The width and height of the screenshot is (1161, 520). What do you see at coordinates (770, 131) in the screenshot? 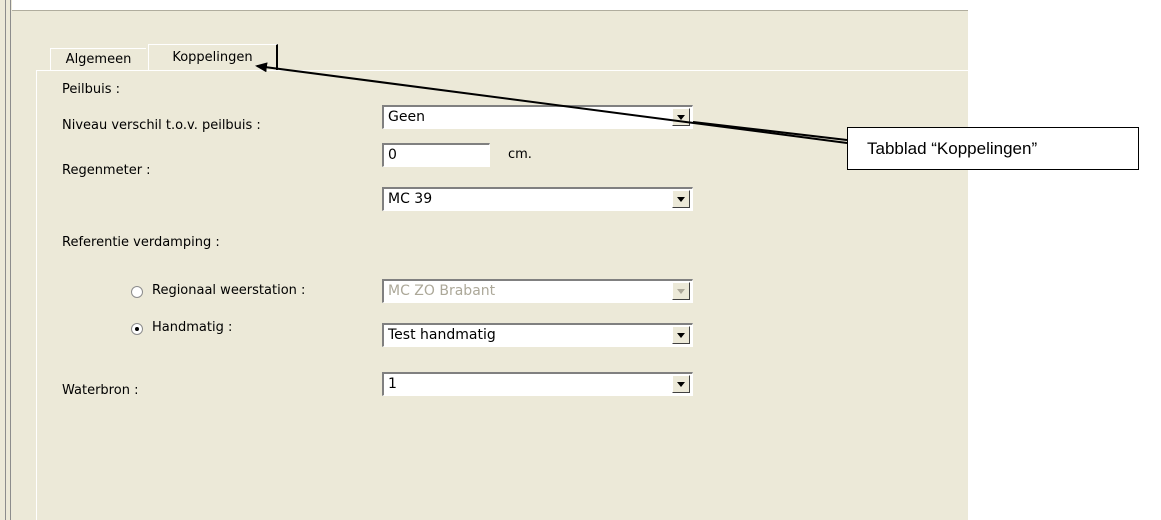
I see `annotation-pointer-line` at bounding box center [770, 131].